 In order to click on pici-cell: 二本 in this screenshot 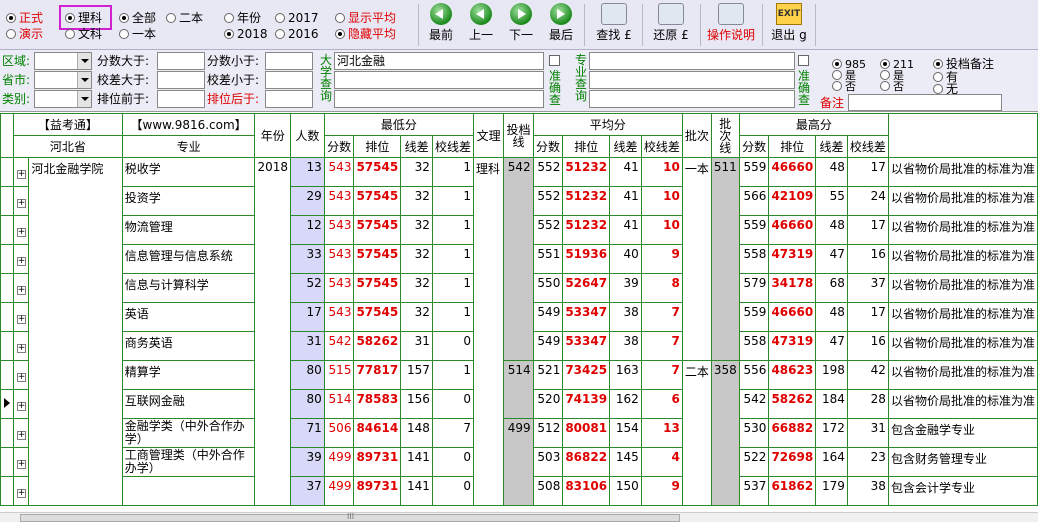, I will do `click(696, 433)`.